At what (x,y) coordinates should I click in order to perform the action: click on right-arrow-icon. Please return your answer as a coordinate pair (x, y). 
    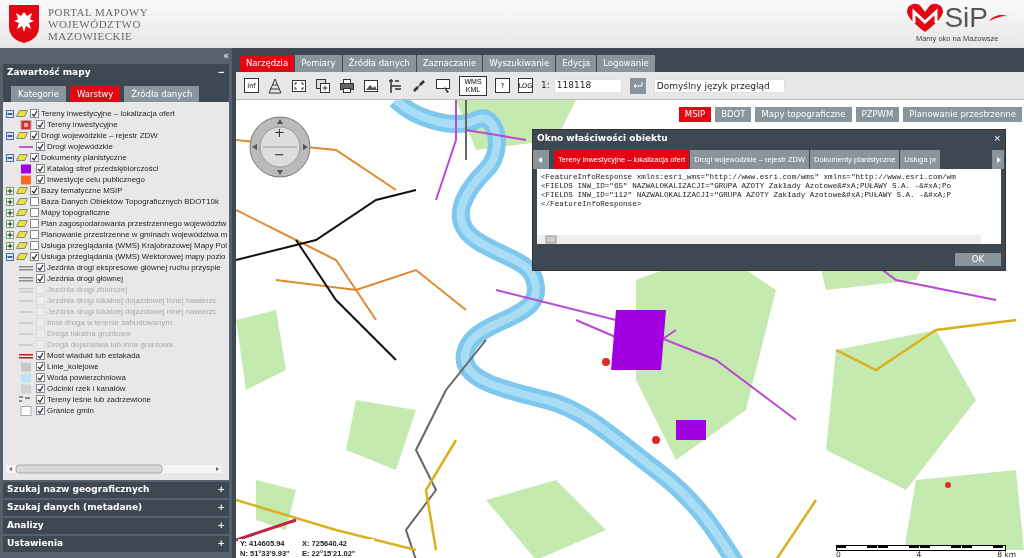
    Looking at the image, I should click on (998, 159).